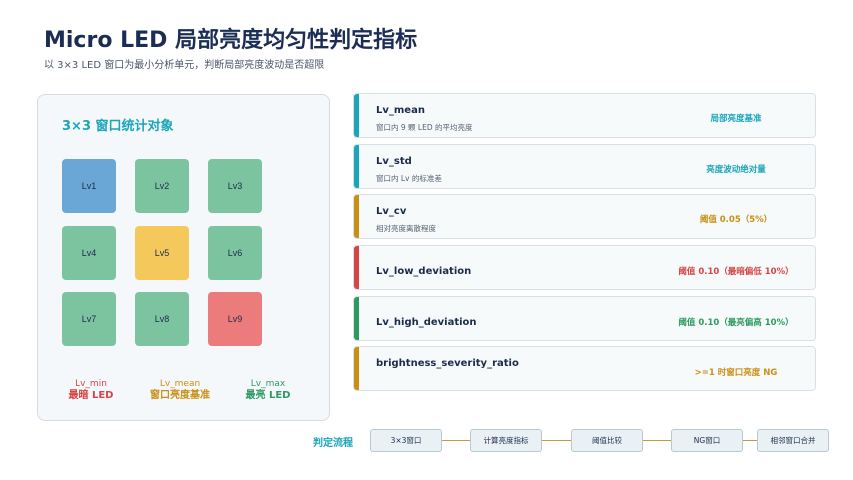  What do you see at coordinates (736, 119) in the screenshot?
I see `metric-tag: 局部亮度基准` at bounding box center [736, 119].